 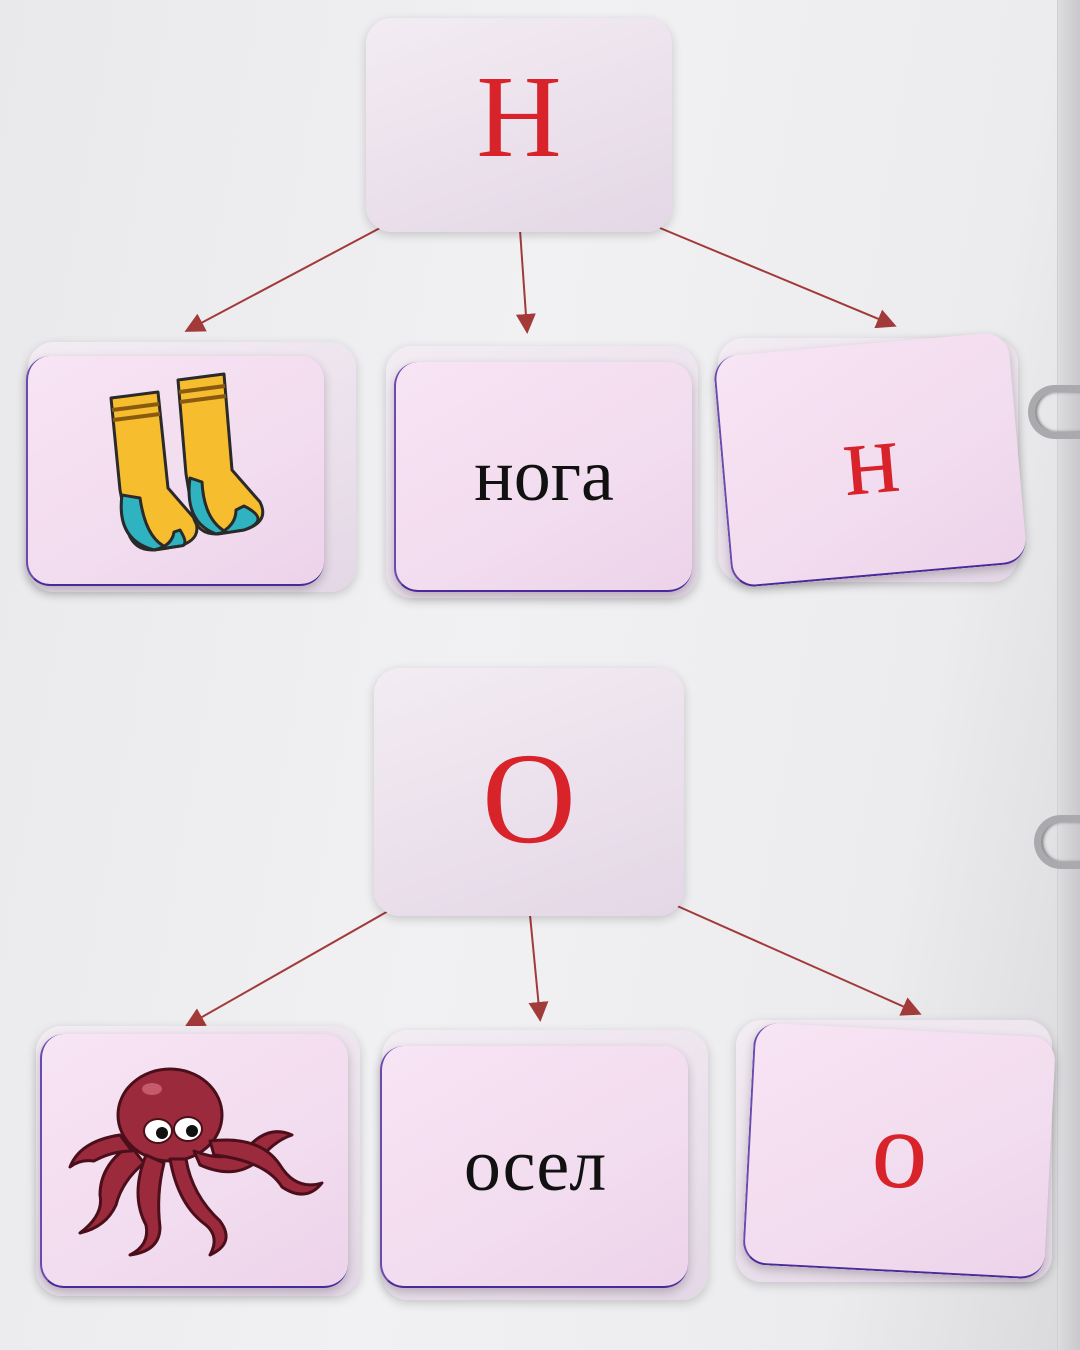 I want to click on letter-card-n-lower: н, so click(x=870, y=460).